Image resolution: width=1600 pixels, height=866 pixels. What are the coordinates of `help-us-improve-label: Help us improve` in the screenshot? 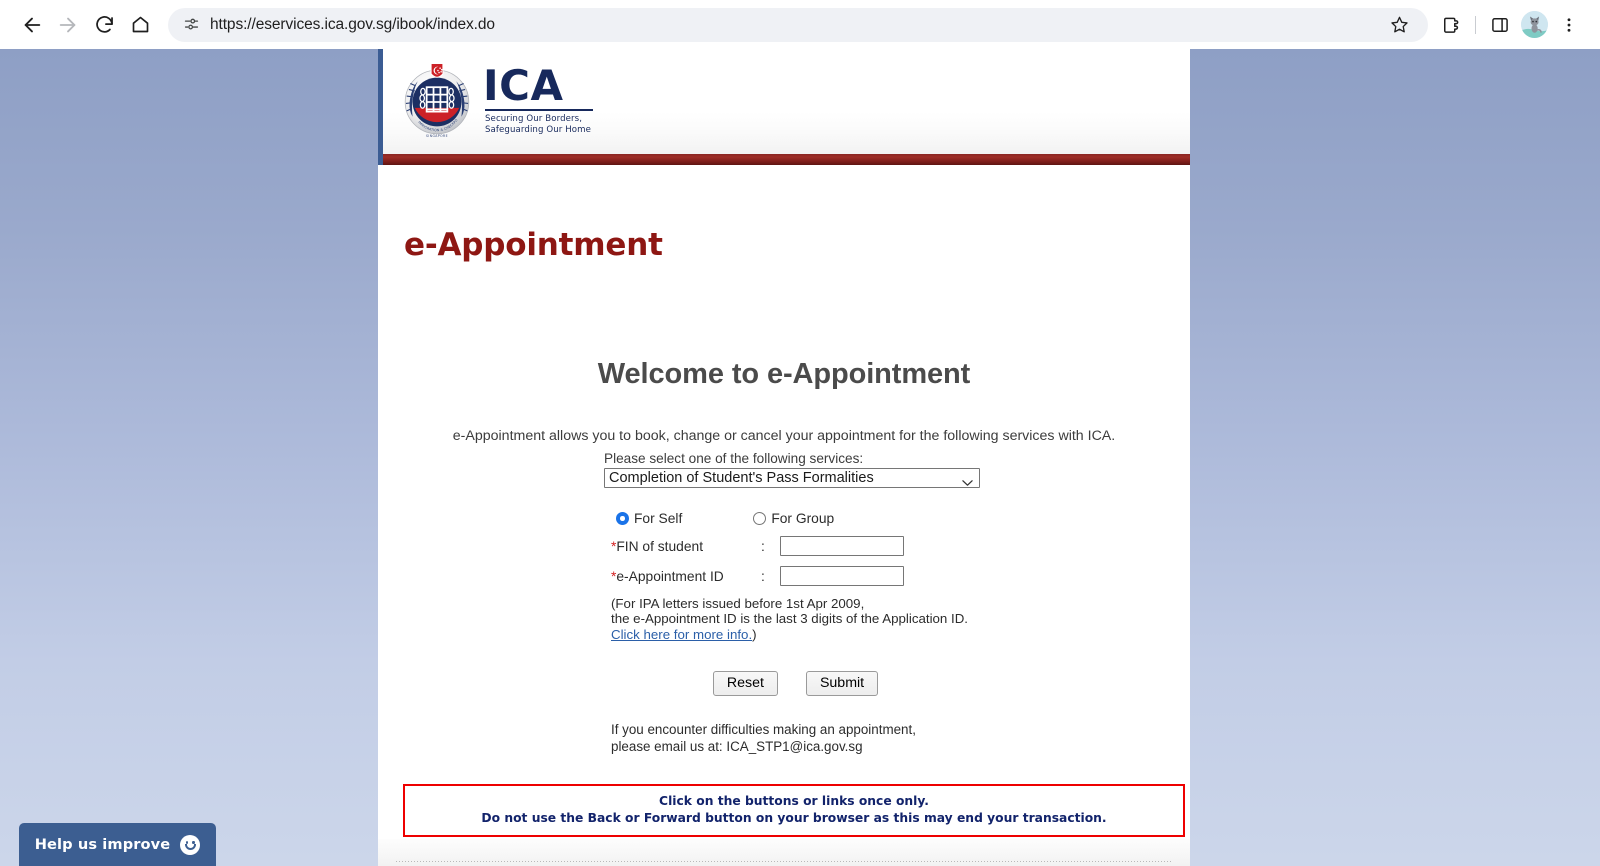 It's located at (102, 844).